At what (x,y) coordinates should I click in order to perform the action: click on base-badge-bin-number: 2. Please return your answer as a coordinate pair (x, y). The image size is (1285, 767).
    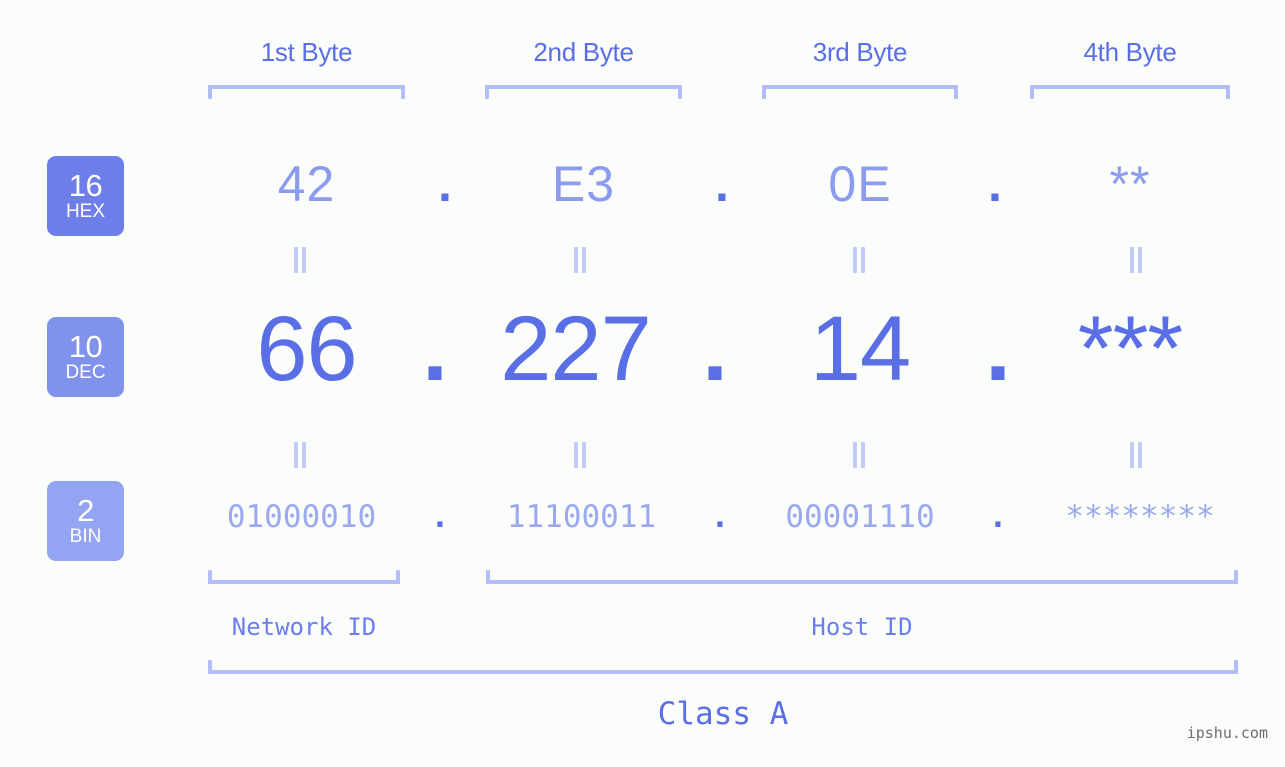
    Looking at the image, I should click on (85, 510).